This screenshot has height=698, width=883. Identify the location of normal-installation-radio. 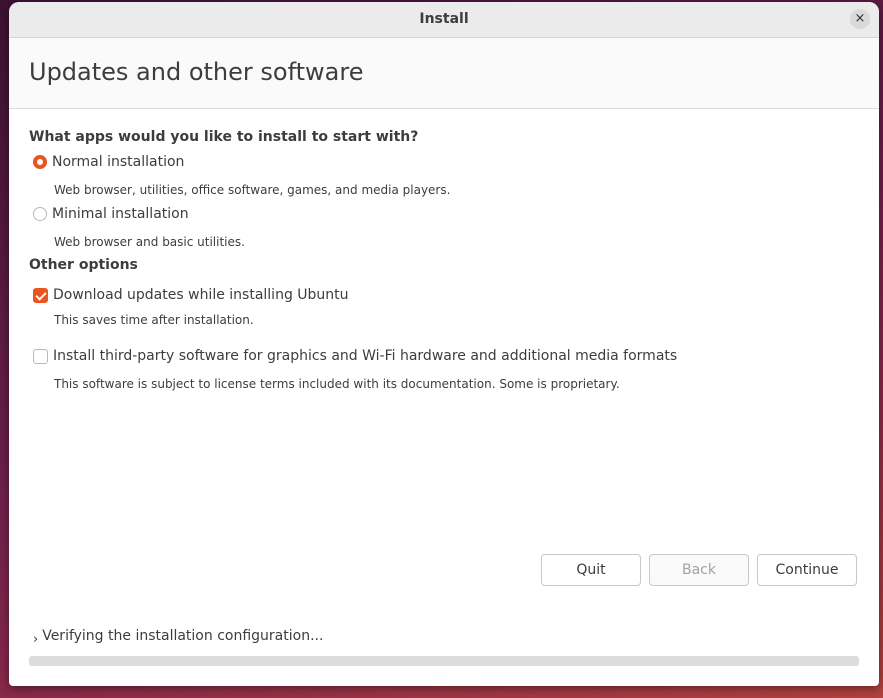
(40, 162).